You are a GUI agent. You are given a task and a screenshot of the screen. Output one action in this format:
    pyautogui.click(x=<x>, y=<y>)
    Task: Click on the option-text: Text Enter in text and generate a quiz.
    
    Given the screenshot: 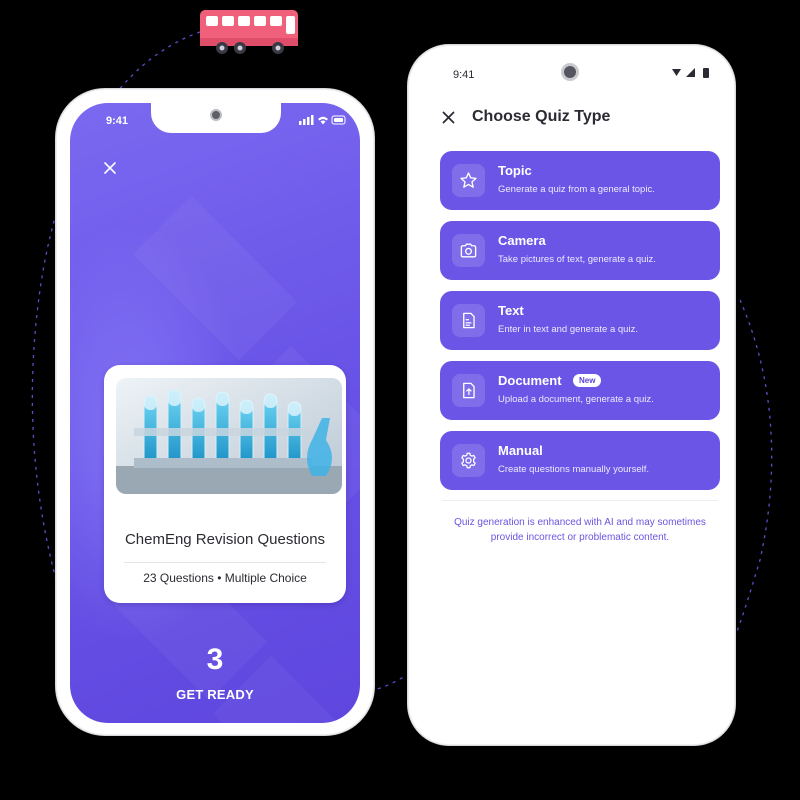 What is the action you would take?
    pyautogui.click(x=580, y=320)
    